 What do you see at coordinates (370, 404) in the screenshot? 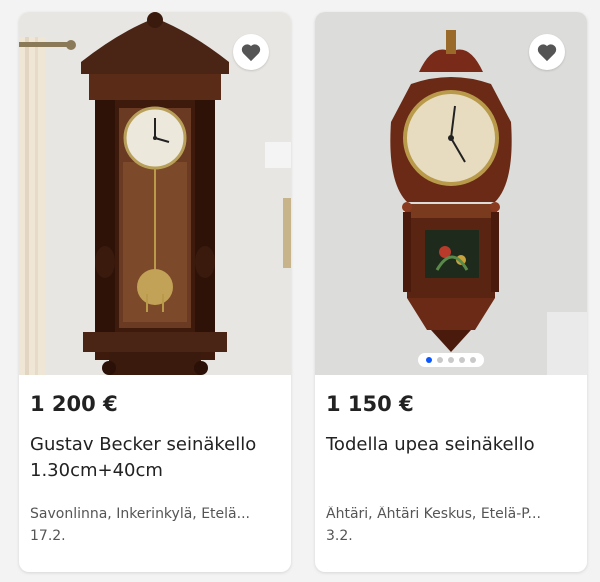
I see `listing-price: 1 150 €` at bounding box center [370, 404].